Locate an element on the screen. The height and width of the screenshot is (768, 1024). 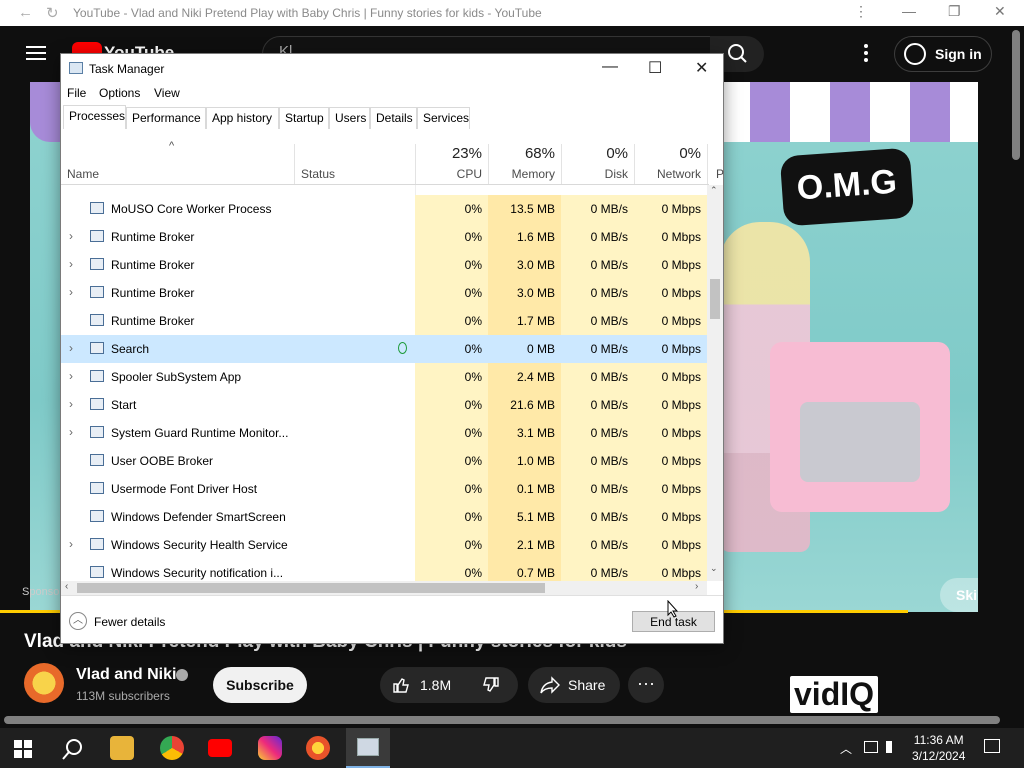
tab-processes: Processes is located at coordinates (94, 117).